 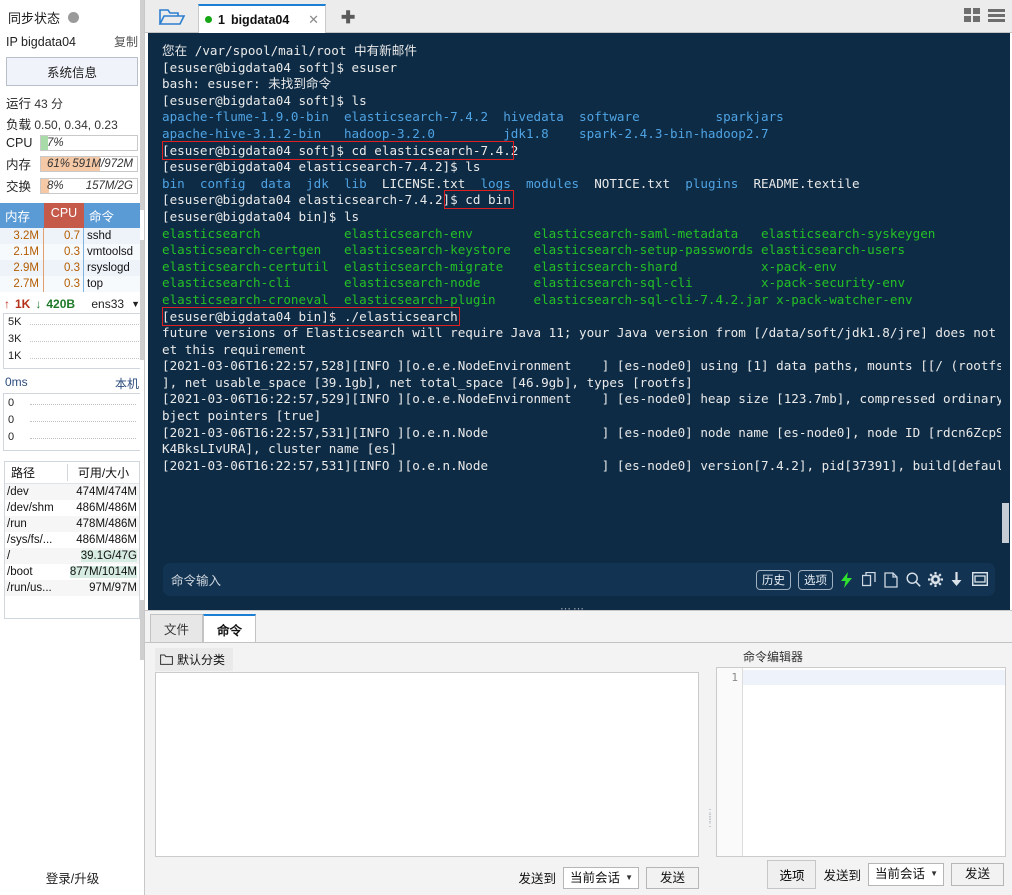 I want to click on bottom-tab-strip: 文件 命令, so click(x=203, y=628).